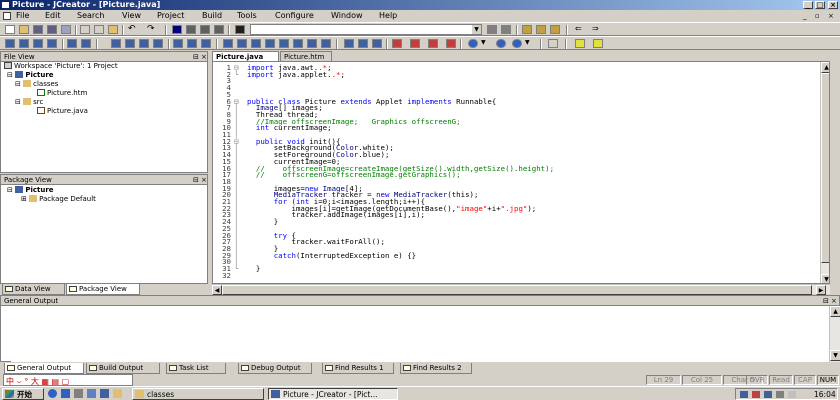  I want to click on save-all-icon, so click(52, 29).